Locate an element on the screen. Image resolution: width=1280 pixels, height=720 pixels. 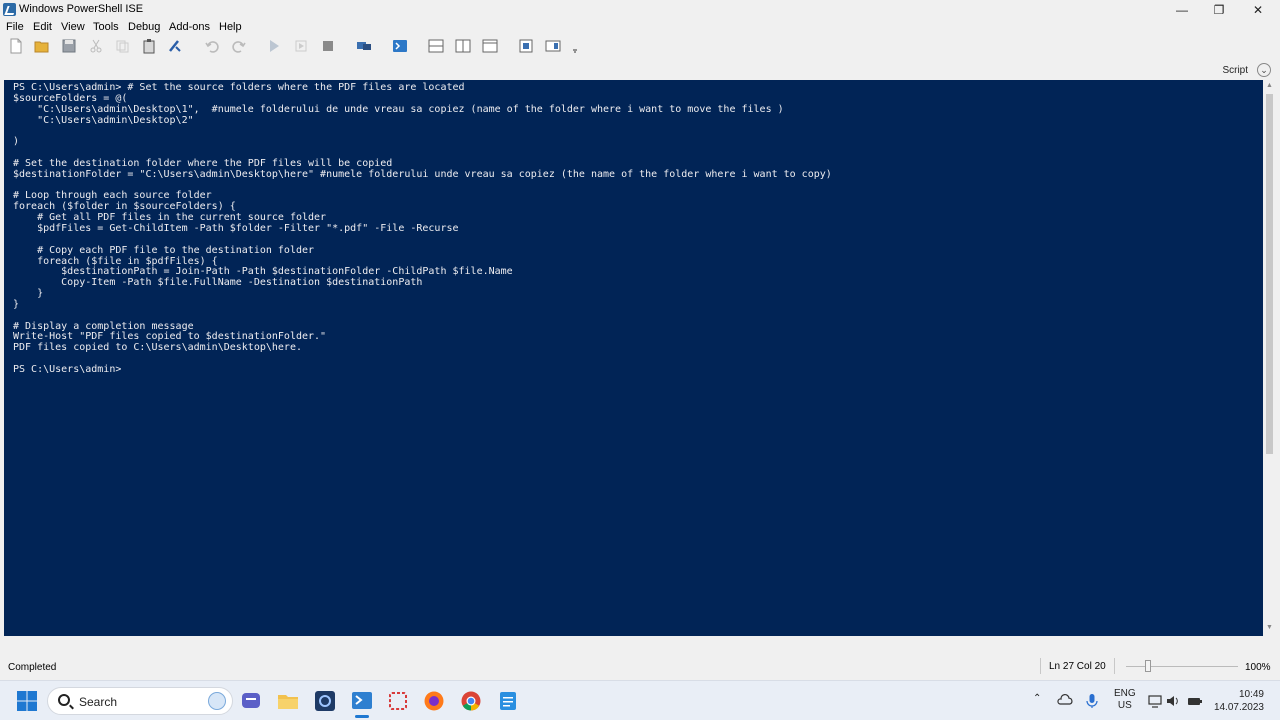
onedrive-icon is located at coordinates (1065, 701).